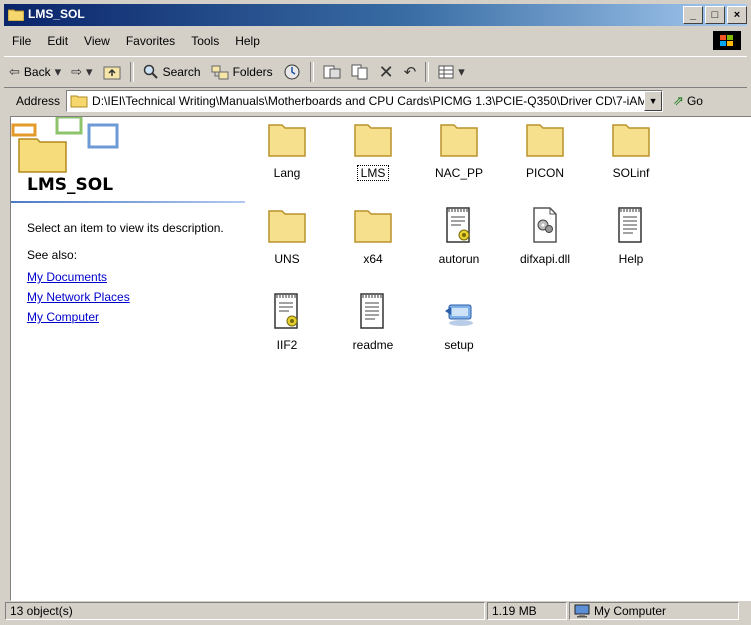  What do you see at coordinates (150, 41) in the screenshot?
I see `menu-favorites: Favorites` at bounding box center [150, 41].